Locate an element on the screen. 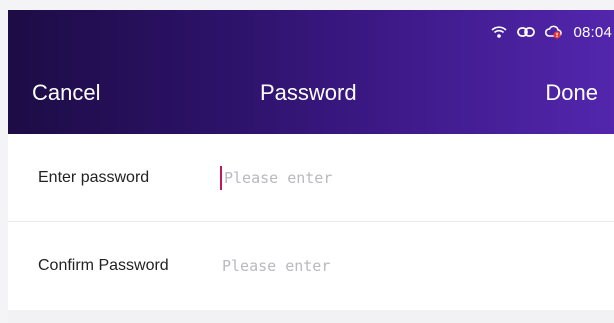 This screenshot has width=614, height=323. status-time: 08:04 is located at coordinates (592, 32).